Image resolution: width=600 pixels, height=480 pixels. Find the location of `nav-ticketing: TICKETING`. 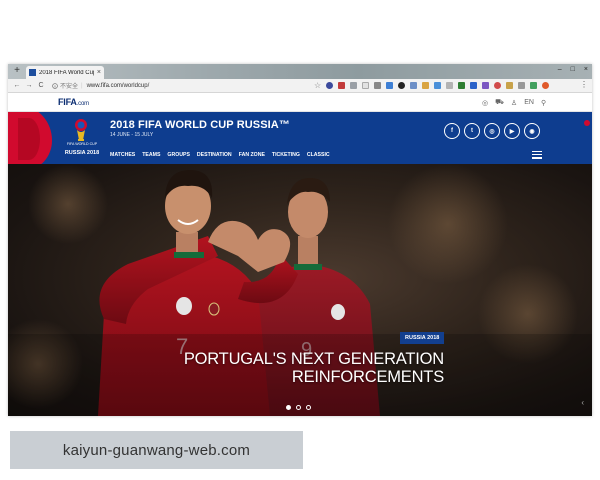

nav-ticketing: TICKETING is located at coordinates (286, 155).